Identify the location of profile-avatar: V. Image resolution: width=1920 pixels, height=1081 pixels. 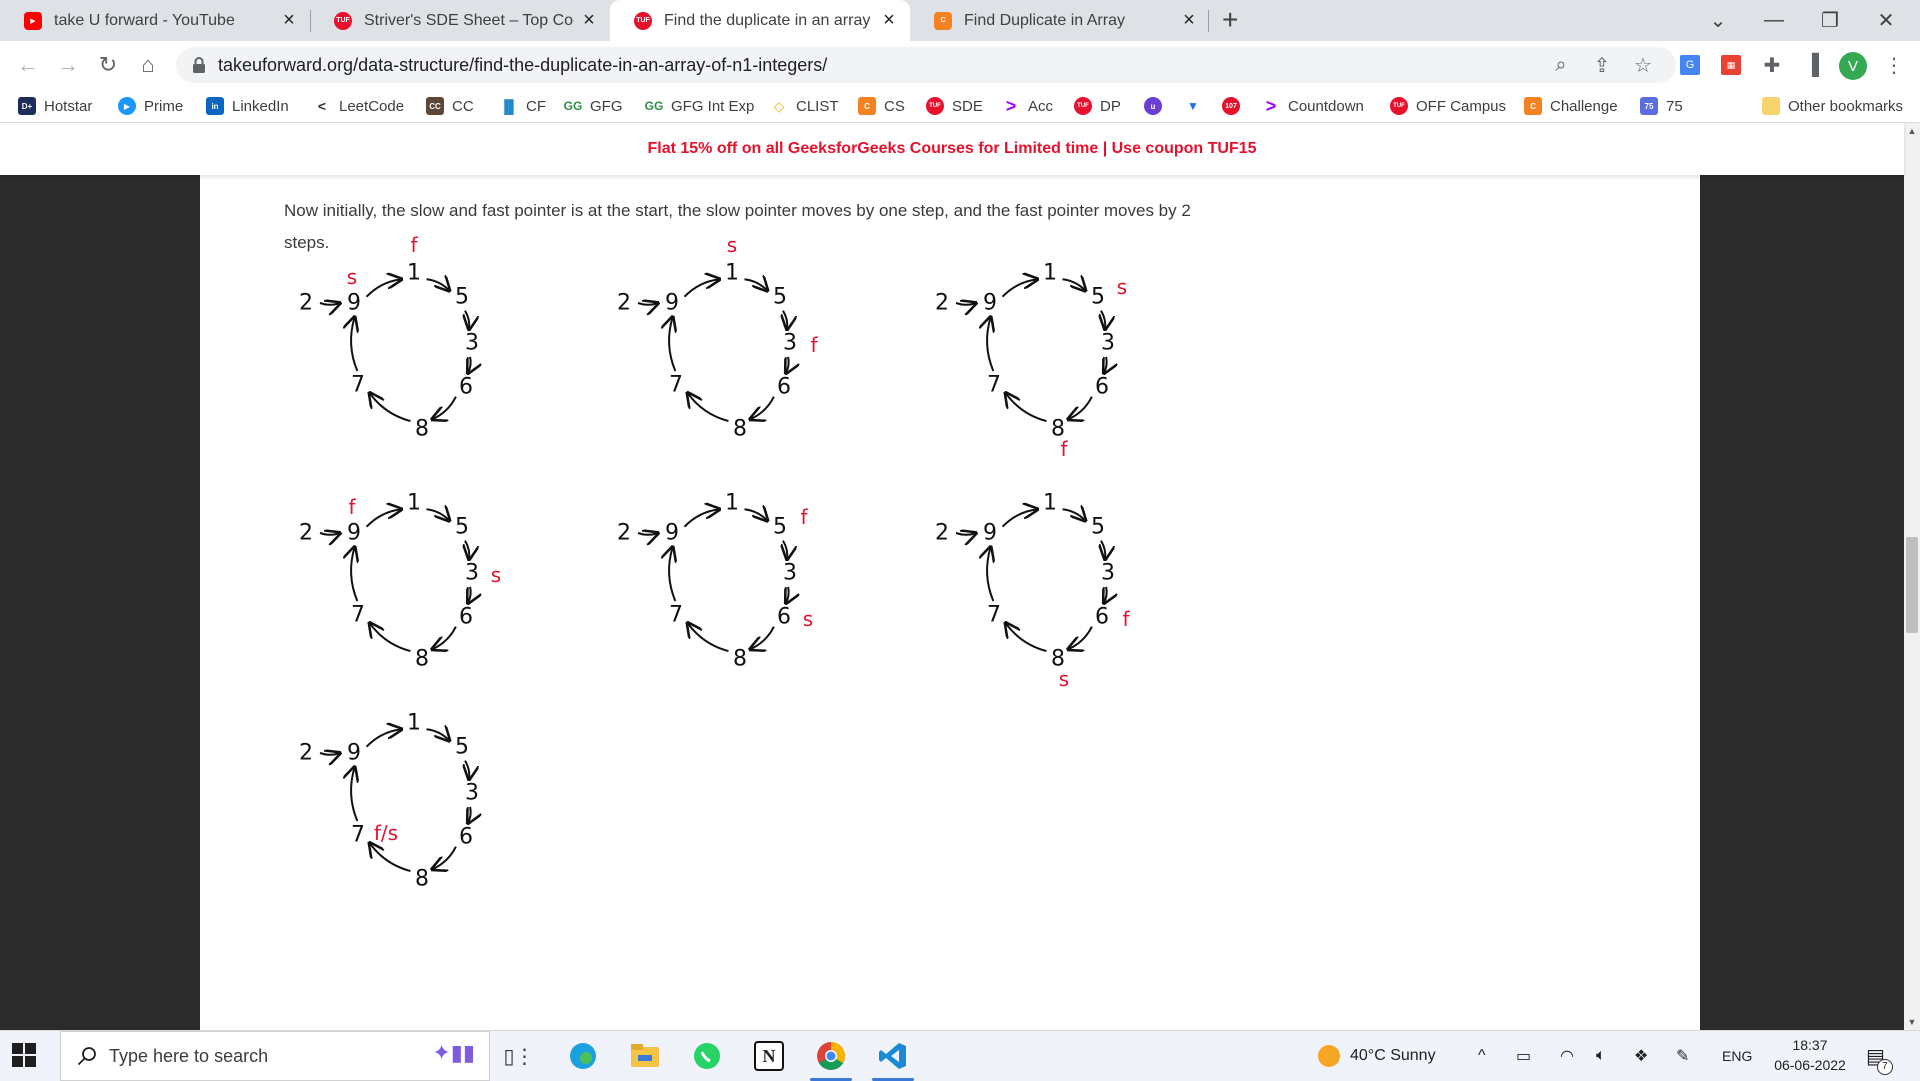
(1853, 66).